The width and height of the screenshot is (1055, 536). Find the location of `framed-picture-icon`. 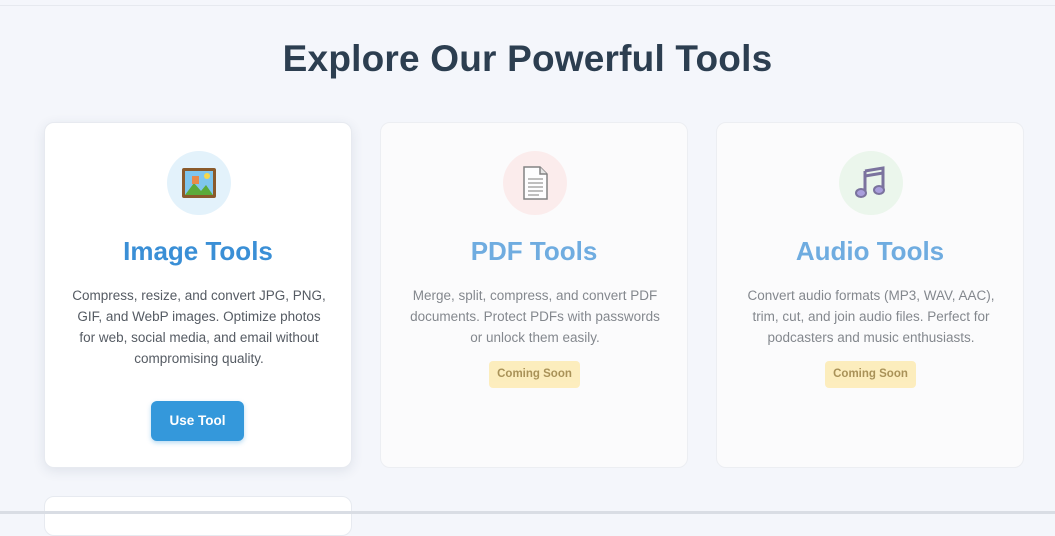

framed-picture-icon is located at coordinates (199, 183).